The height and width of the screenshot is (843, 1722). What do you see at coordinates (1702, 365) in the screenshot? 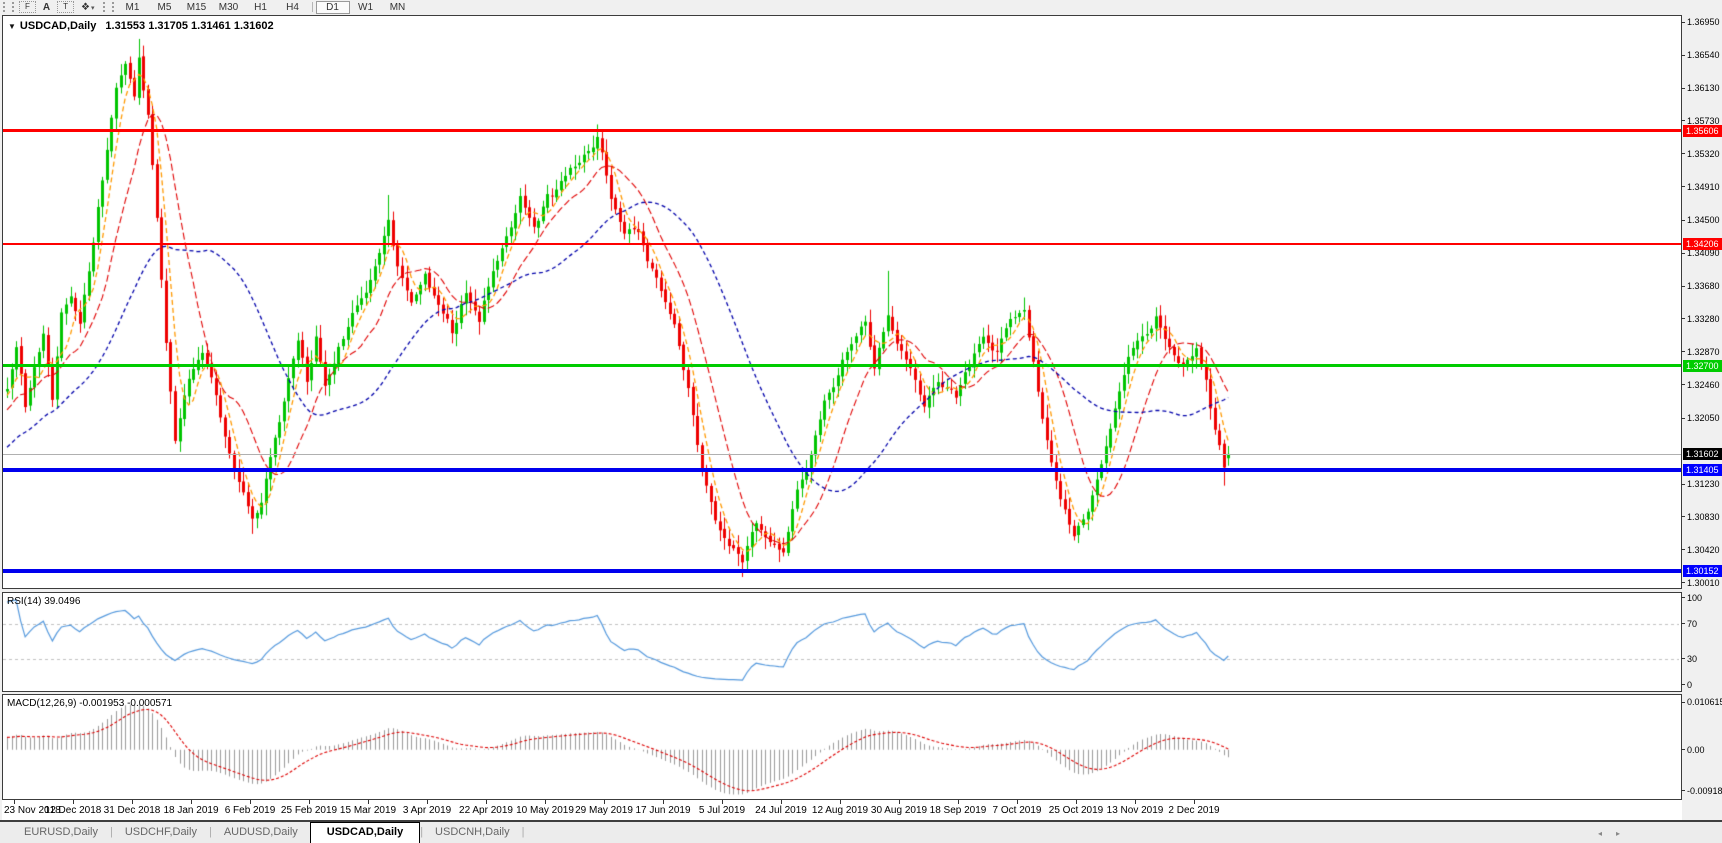
I see `price-badge: 1.32700` at bounding box center [1702, 365].